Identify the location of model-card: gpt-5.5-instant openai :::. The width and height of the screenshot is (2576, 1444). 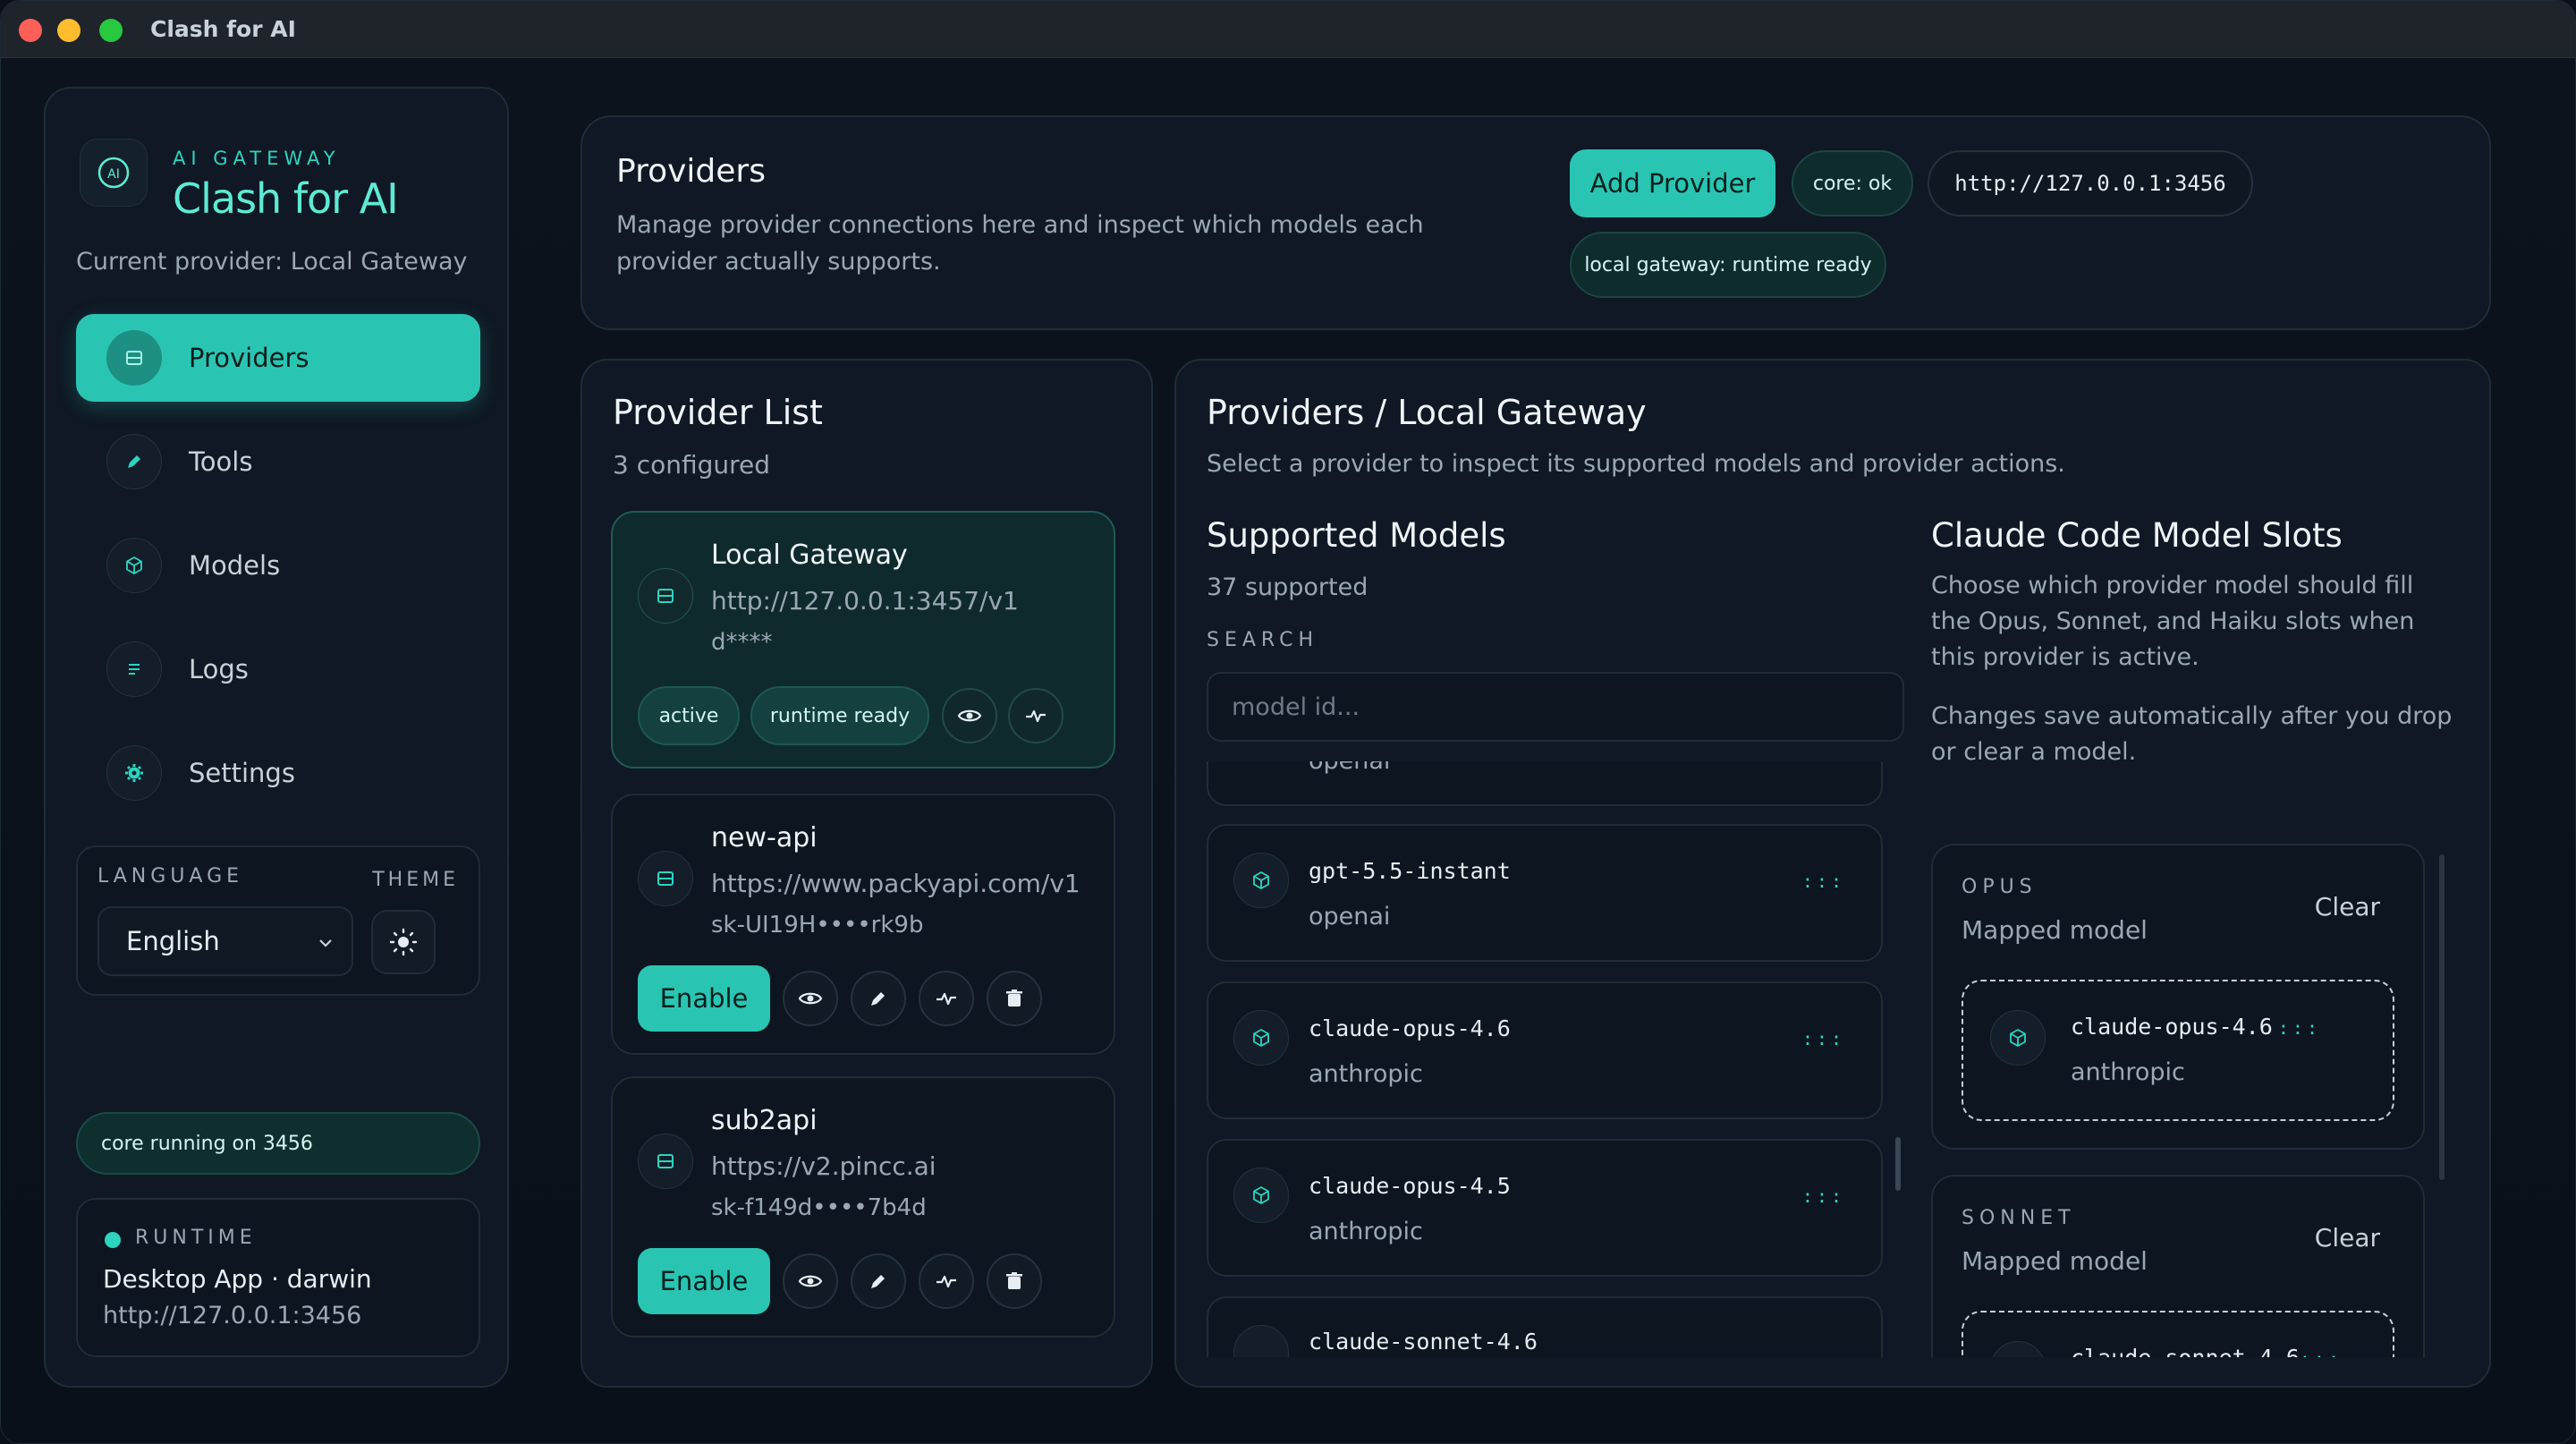
(1545, 893).